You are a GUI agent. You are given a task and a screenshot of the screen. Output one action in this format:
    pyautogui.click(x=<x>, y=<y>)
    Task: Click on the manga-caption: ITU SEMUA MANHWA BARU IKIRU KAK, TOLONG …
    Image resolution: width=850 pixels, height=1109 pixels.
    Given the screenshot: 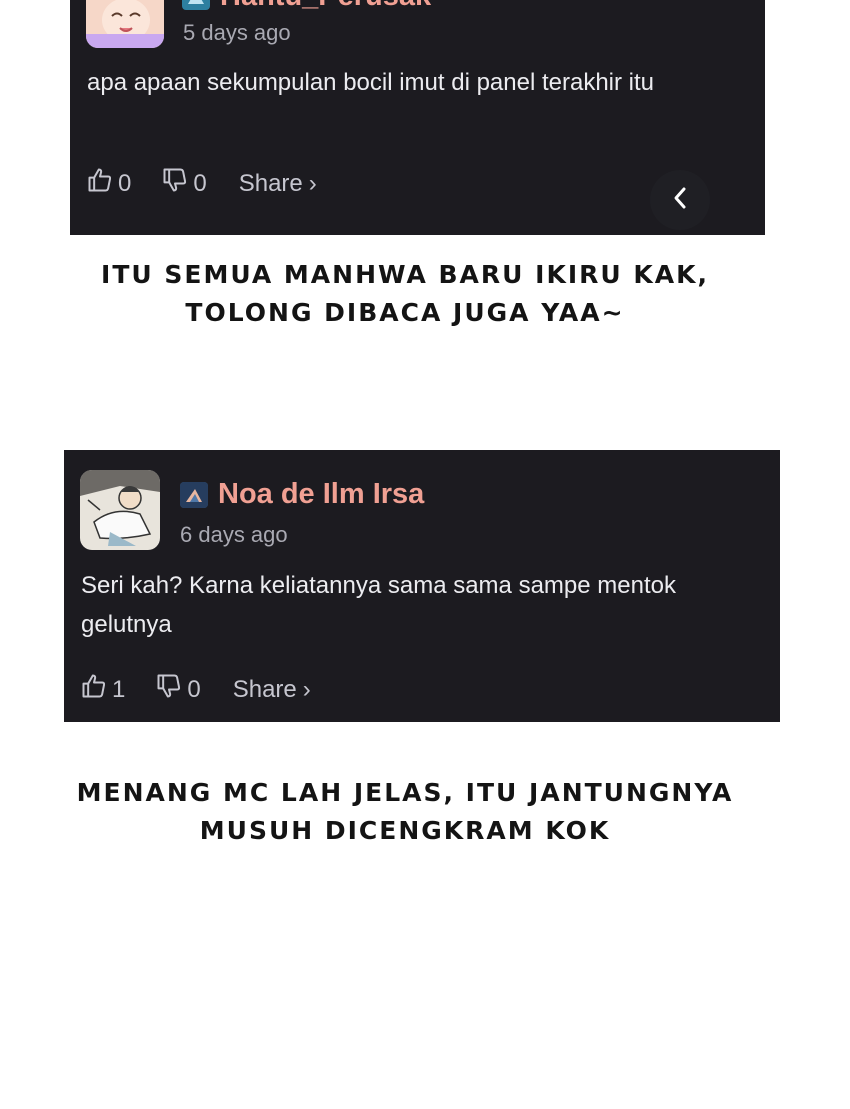 What is the action you would take?
    pyautogui.click(x=415, y=294)
    